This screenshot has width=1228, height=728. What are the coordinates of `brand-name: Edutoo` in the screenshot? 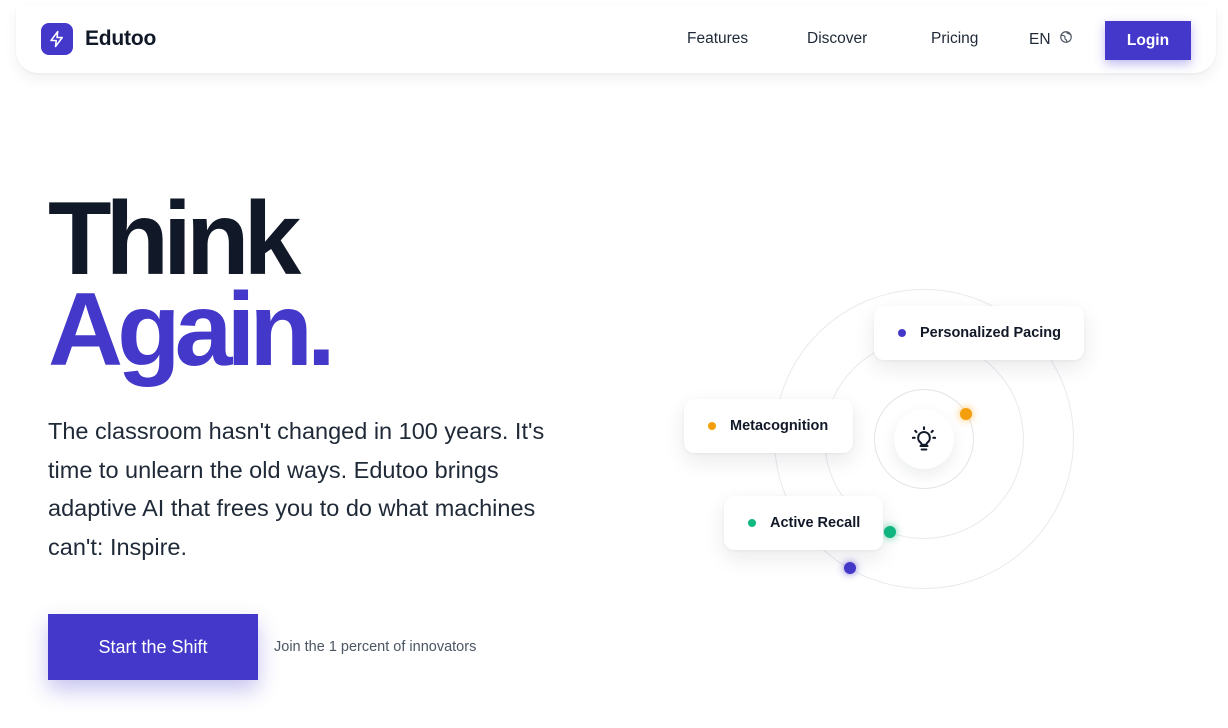 It's located at (121, 38).